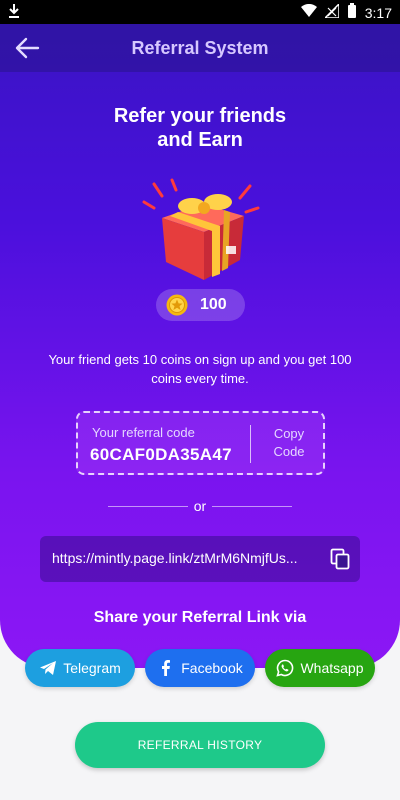  Describe the element at coordinates (308, 12) in the screenshot. I see `wifi-icon` at that location.